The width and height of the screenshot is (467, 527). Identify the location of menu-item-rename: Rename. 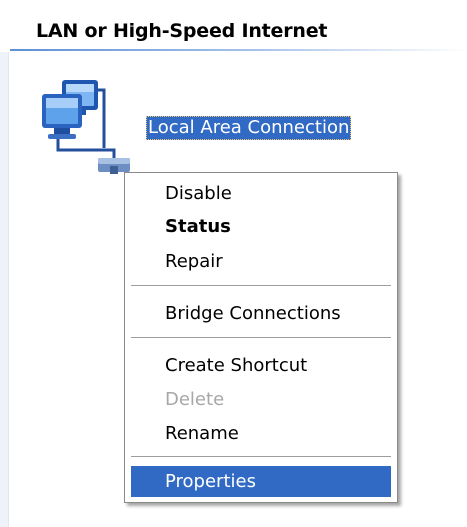
(261, 433).